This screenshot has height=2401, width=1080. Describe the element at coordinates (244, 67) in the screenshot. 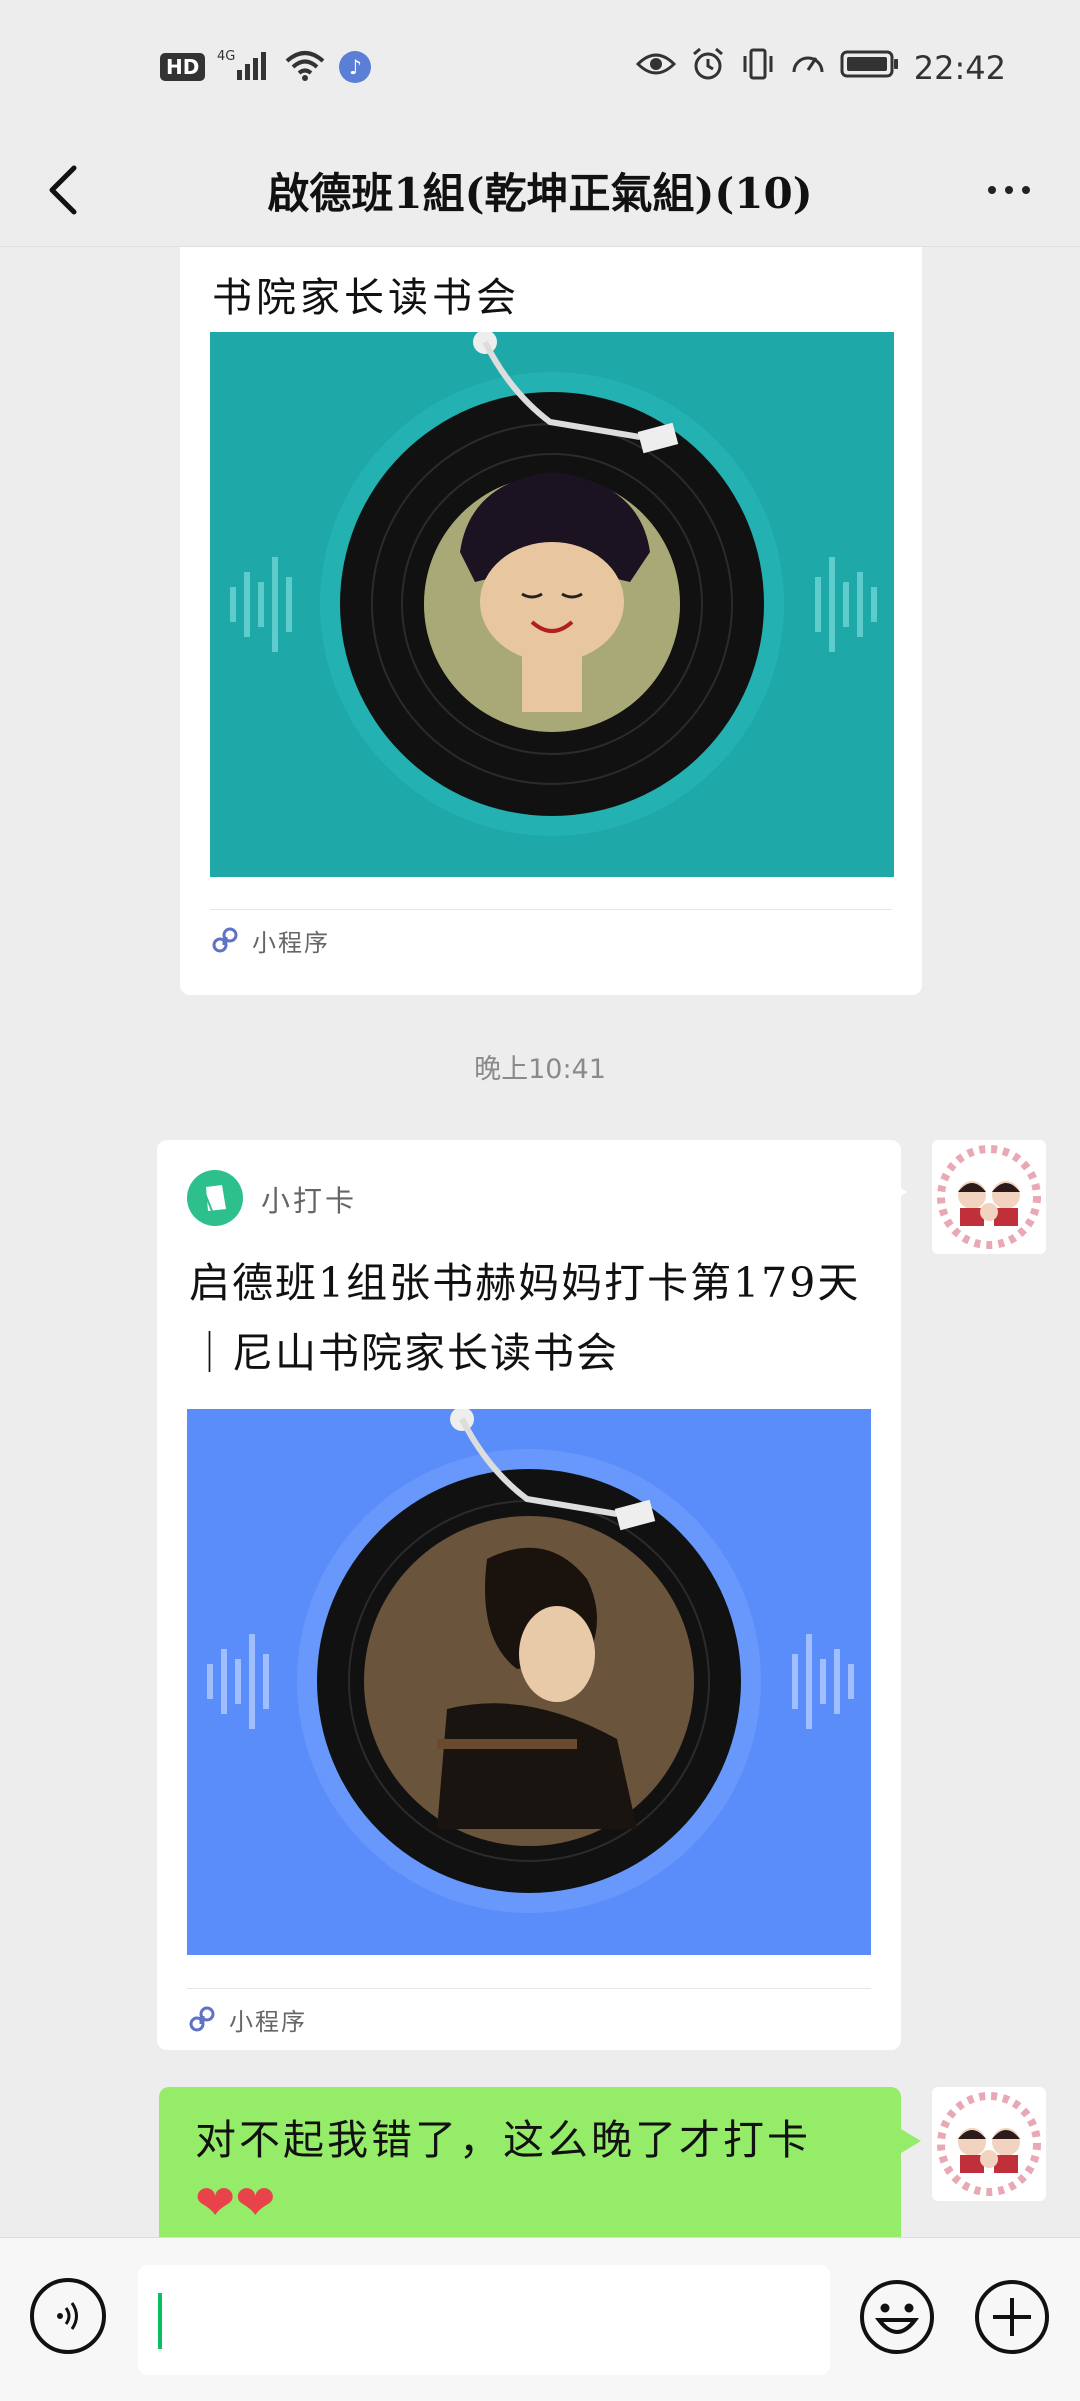

I see `signal-icon: 4G` at that location.